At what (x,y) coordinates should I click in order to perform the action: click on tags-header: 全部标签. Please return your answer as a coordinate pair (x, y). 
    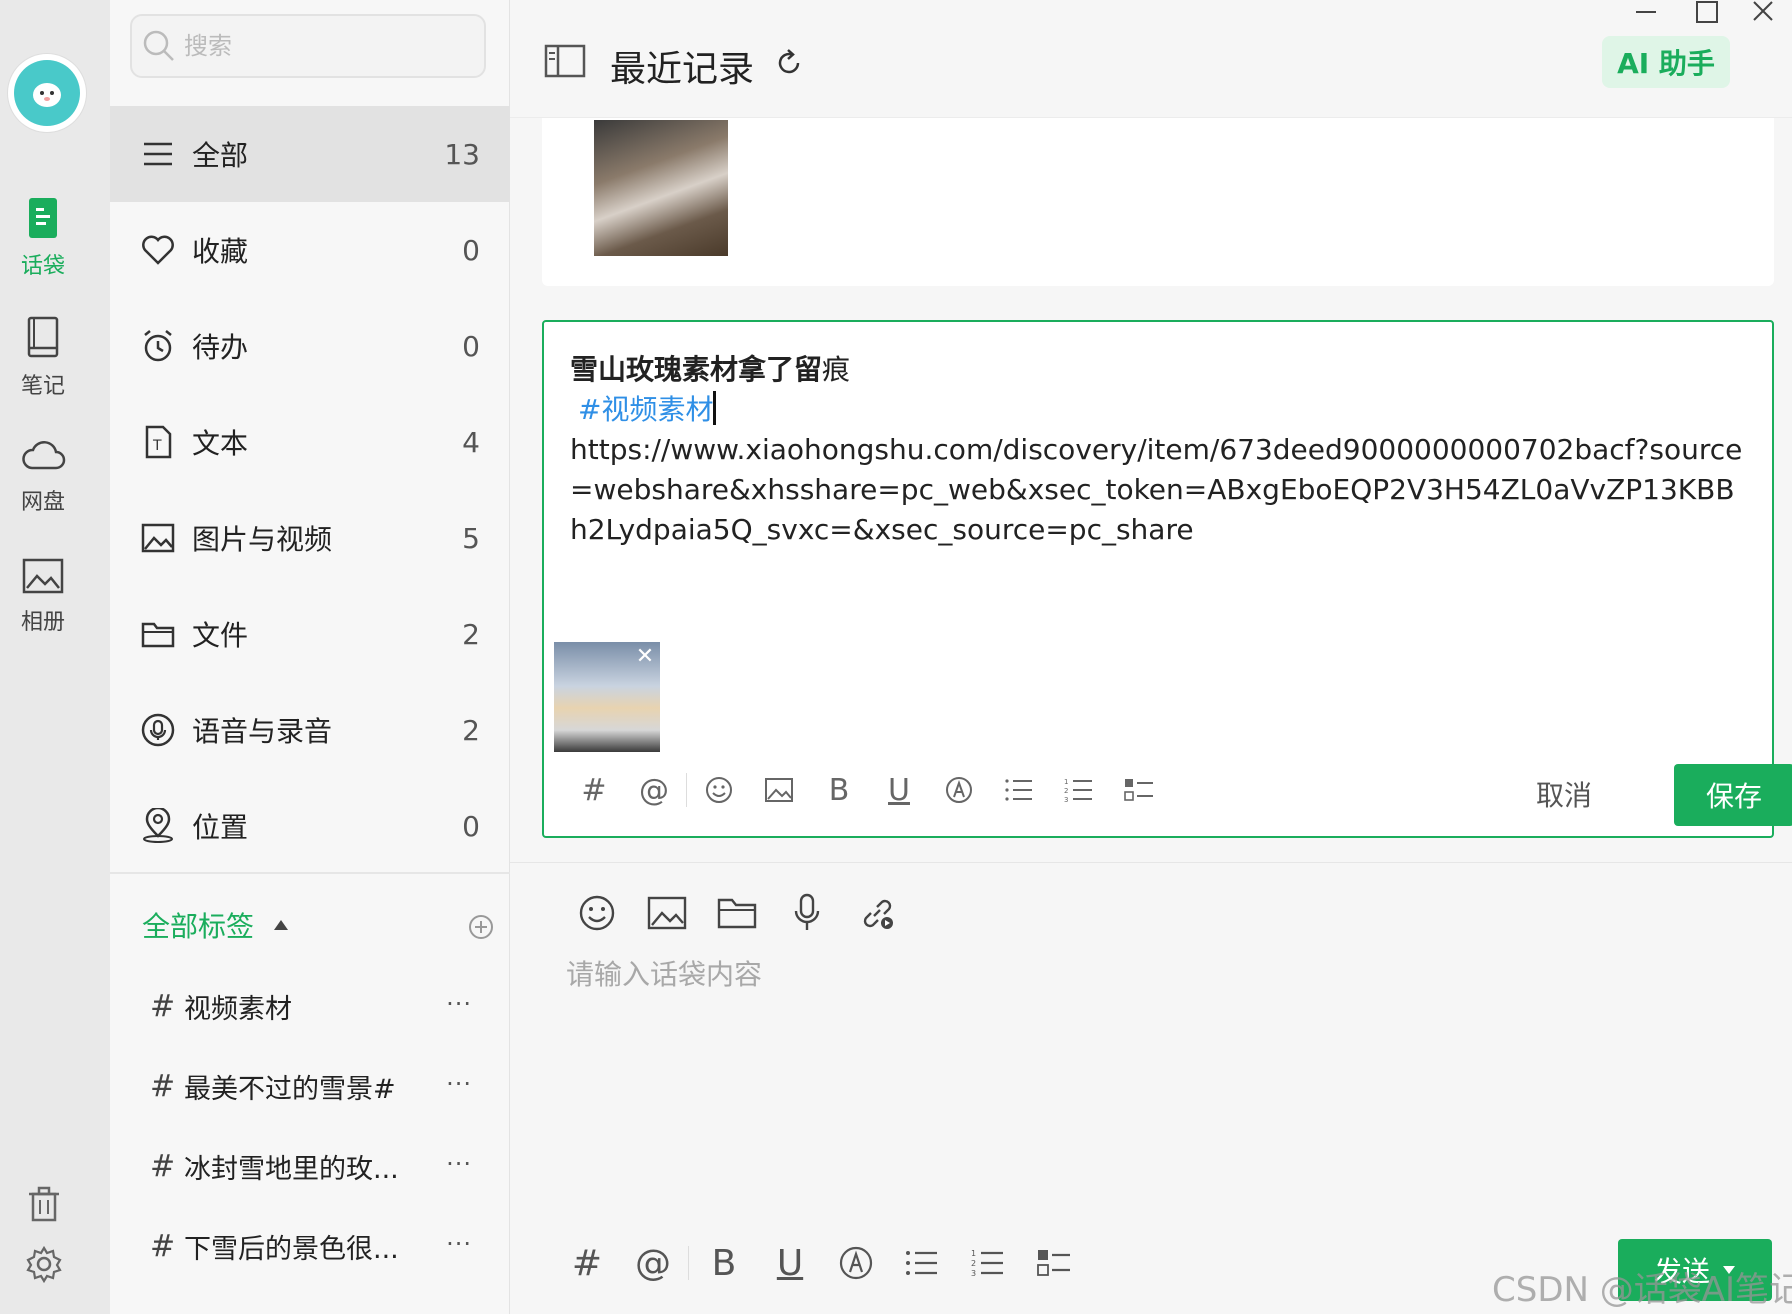
    Looking at the image, I should click on (216, 925).